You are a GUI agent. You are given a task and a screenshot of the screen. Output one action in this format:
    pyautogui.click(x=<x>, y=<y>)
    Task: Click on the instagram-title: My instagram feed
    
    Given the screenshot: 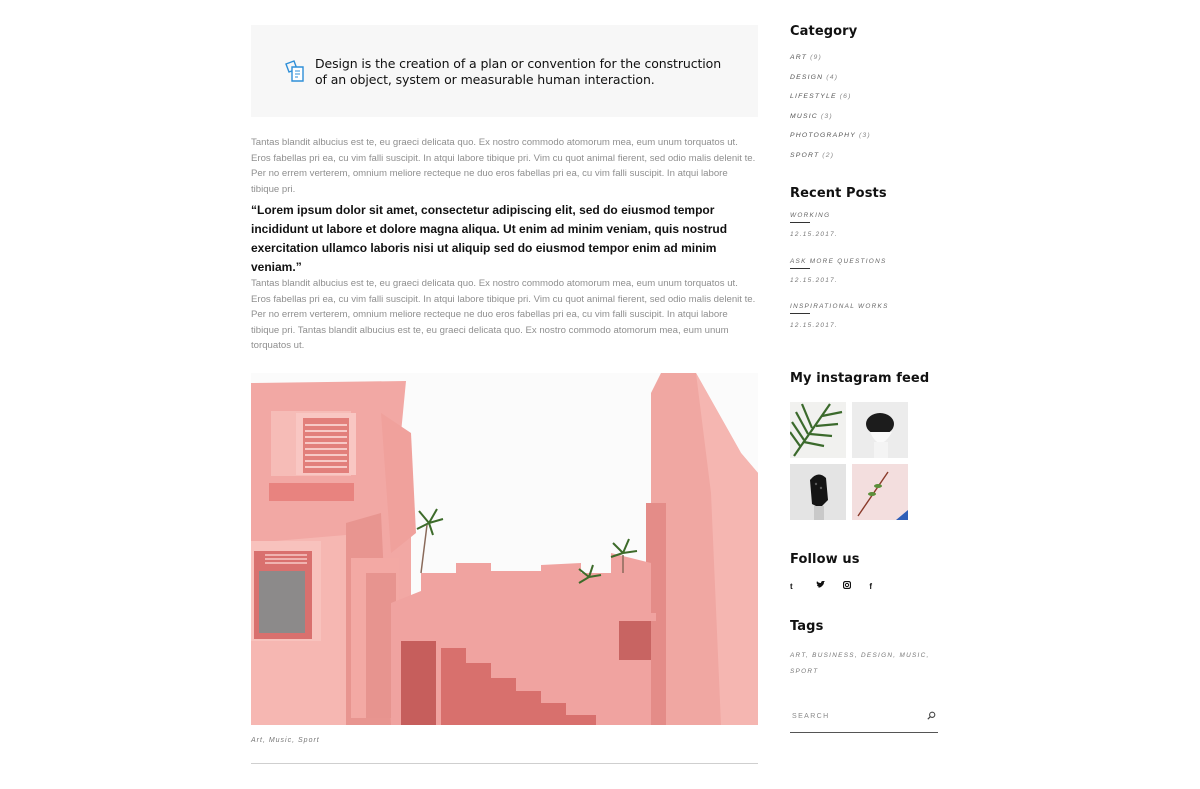 What is the action you would take?
    pyautogui.click(x=860, y=378)
    